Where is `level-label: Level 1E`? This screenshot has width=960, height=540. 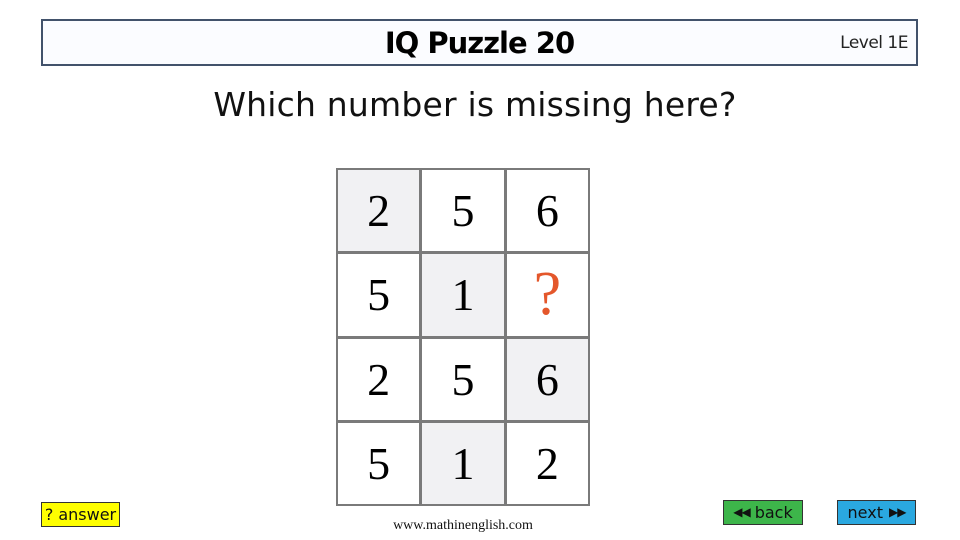 level-label: Level 1E is located at coordinates (874, 43).